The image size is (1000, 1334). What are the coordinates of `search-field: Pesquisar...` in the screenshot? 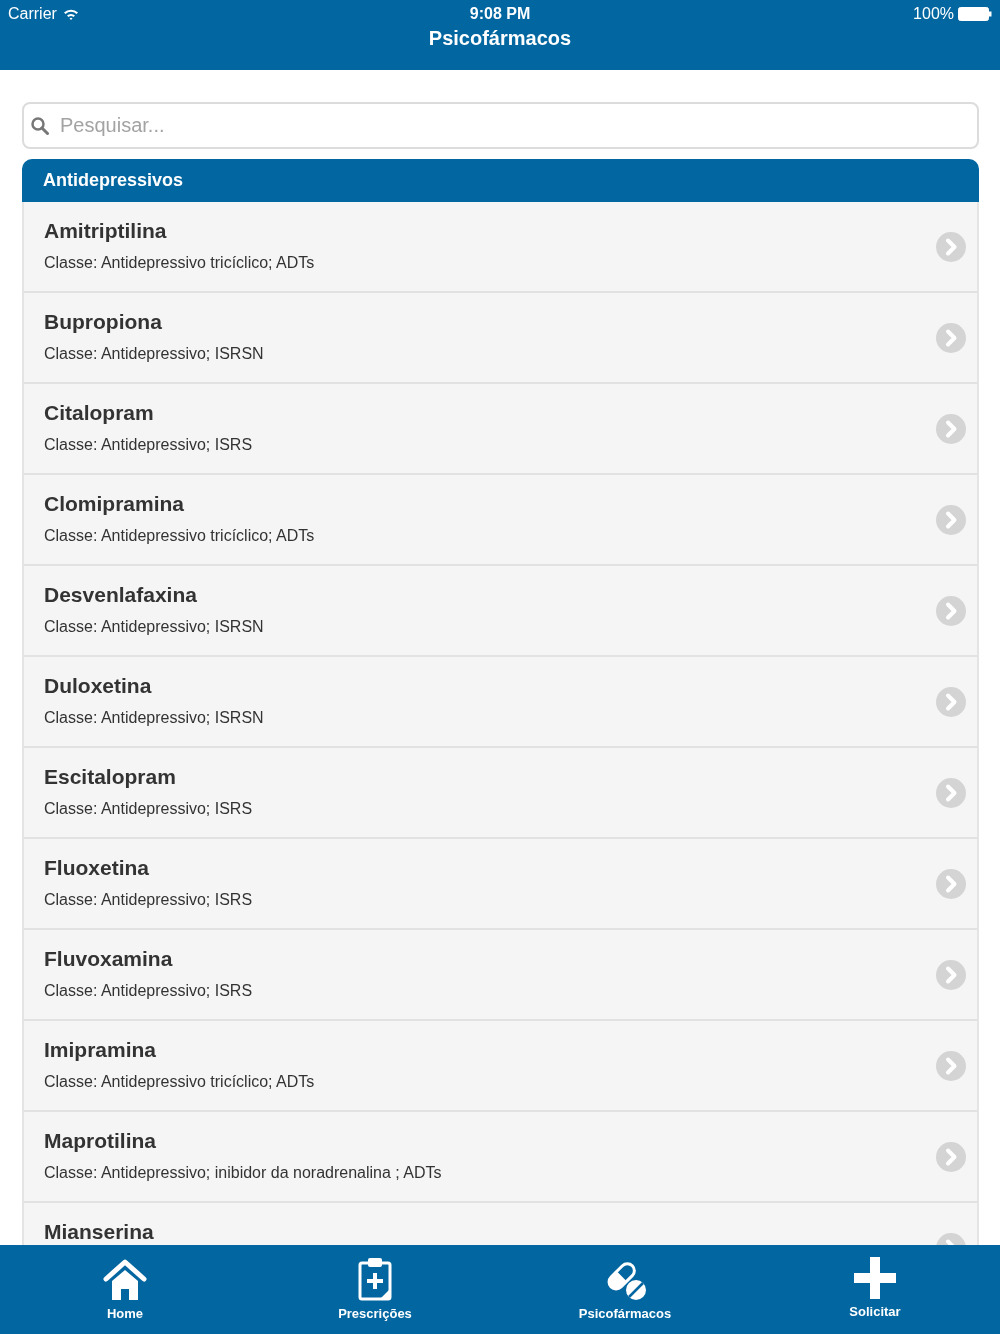 It's located at (500, 125).